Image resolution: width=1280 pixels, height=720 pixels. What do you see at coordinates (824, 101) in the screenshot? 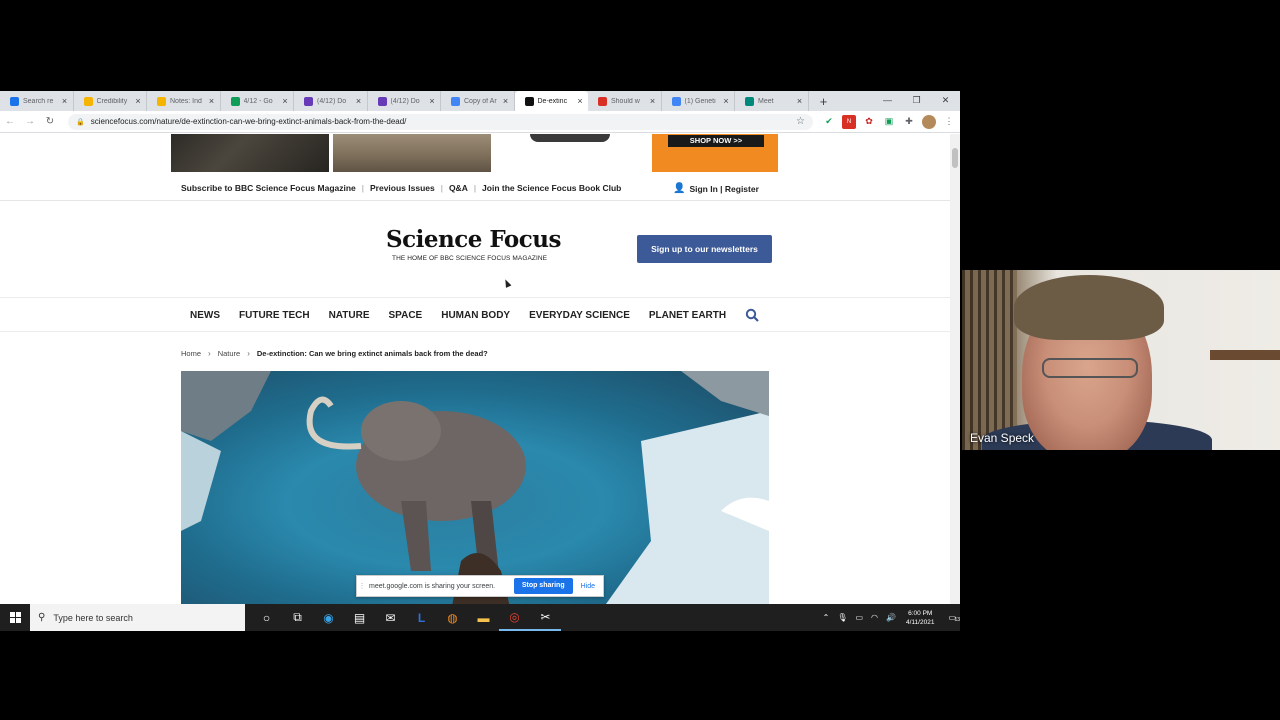
I see `new-tab-button: +` at bounding box center [824, 101].